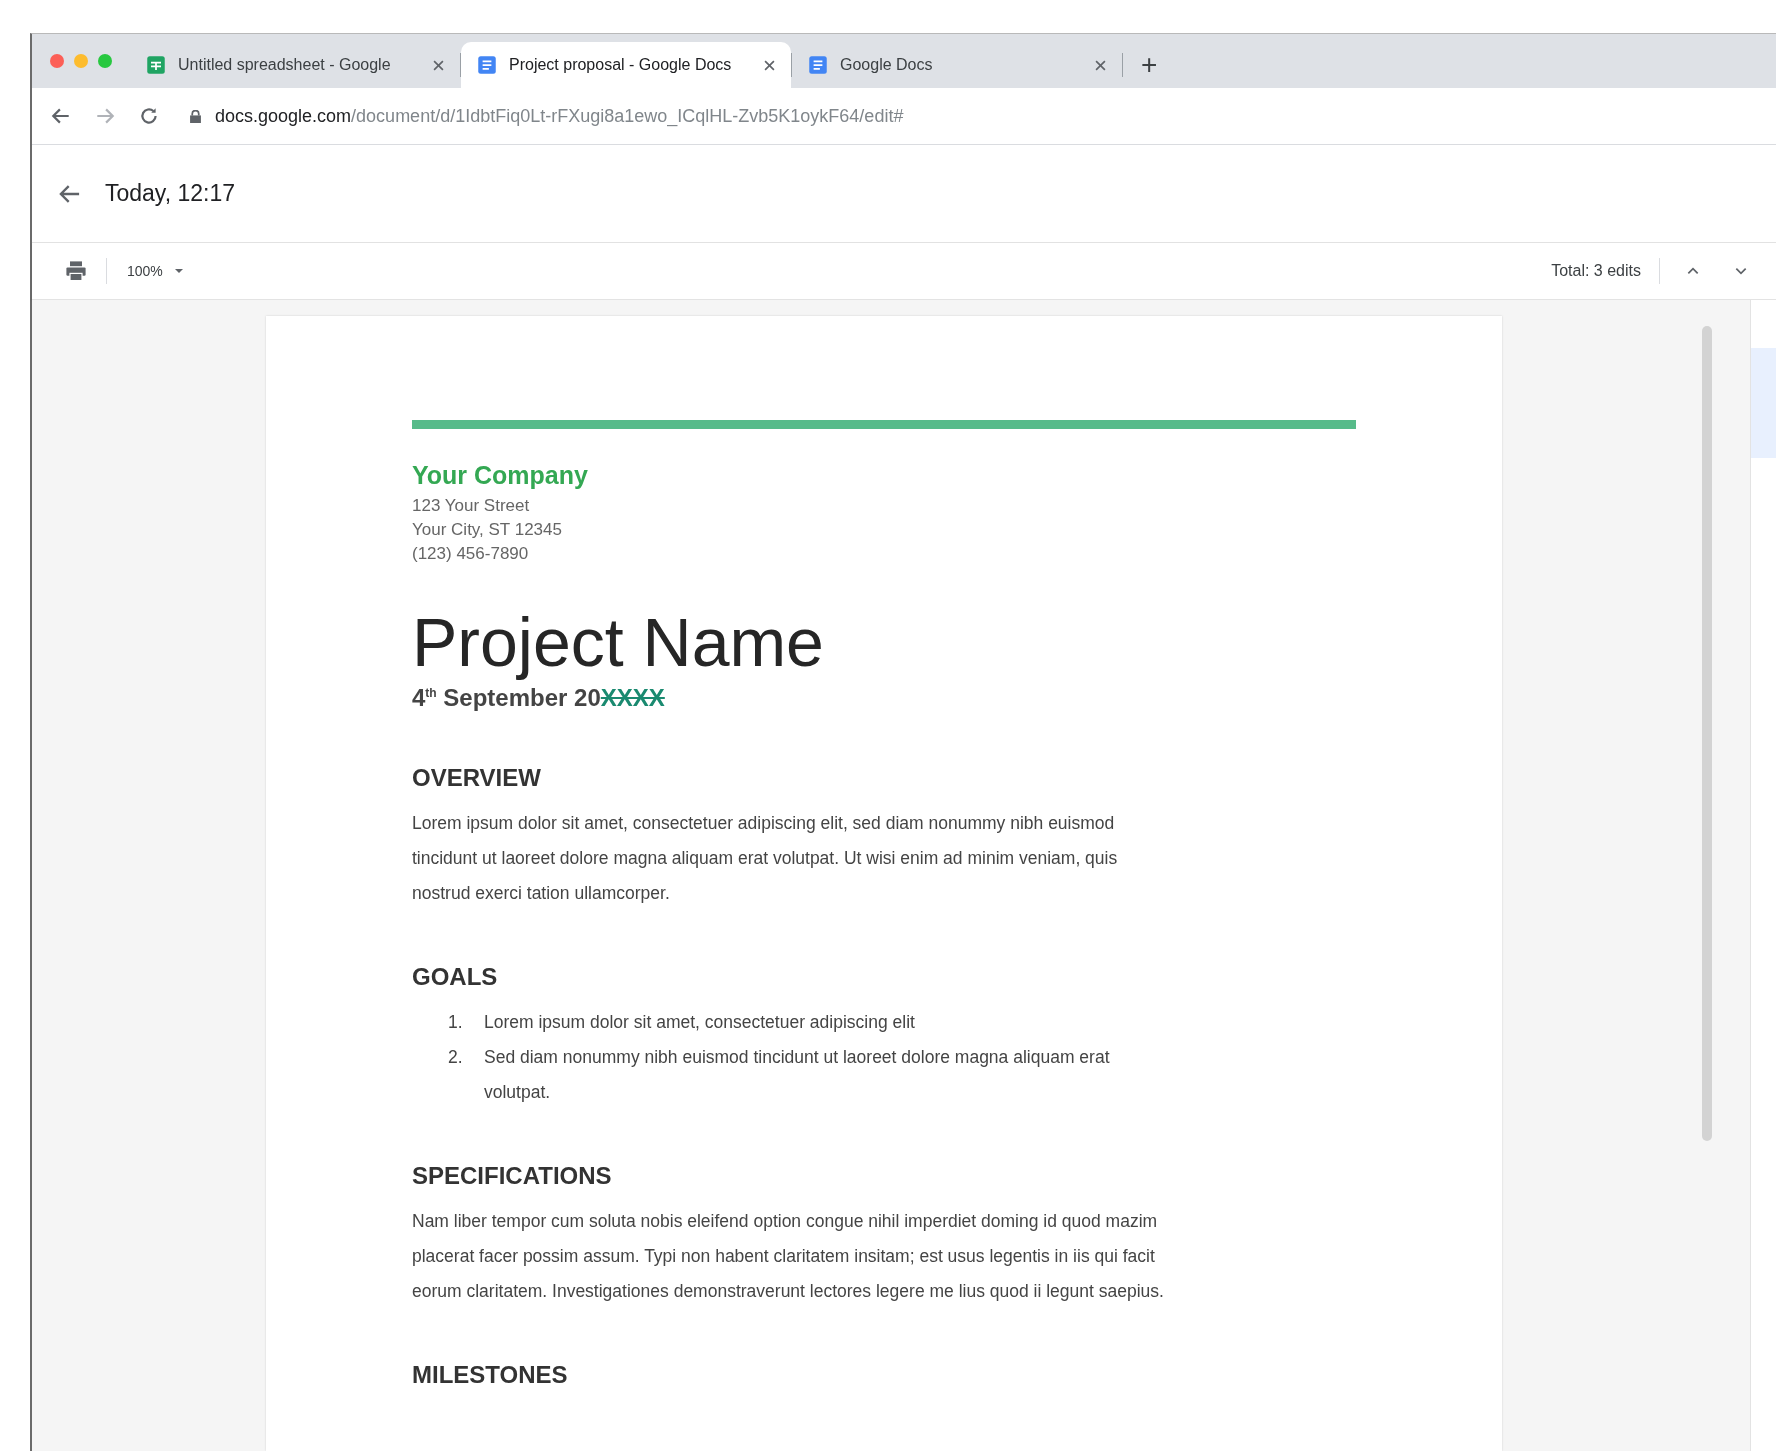  What do you see at coordinates (1707, 733) in the screenshot?
I see `scrollbar` at bounding box center [1707, 733].